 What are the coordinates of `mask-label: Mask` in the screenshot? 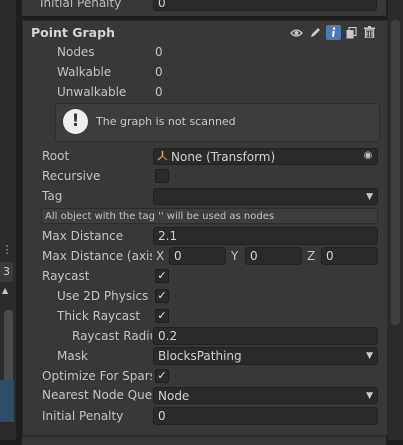 It's located at (72, 356).